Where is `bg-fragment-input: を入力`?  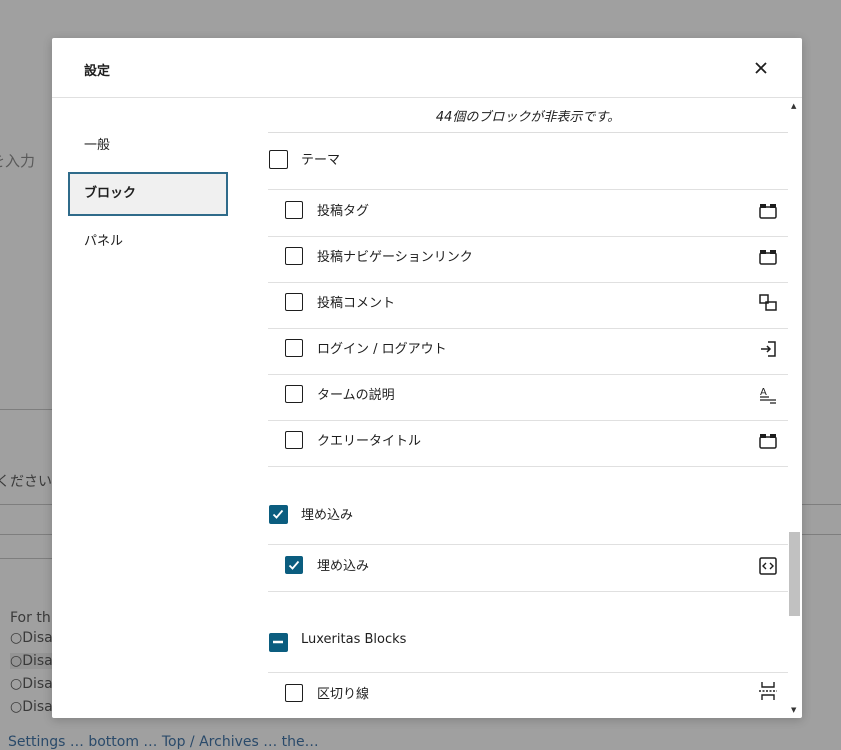
bg-fragment-input: を入力 is located at coordinates (18, 161).